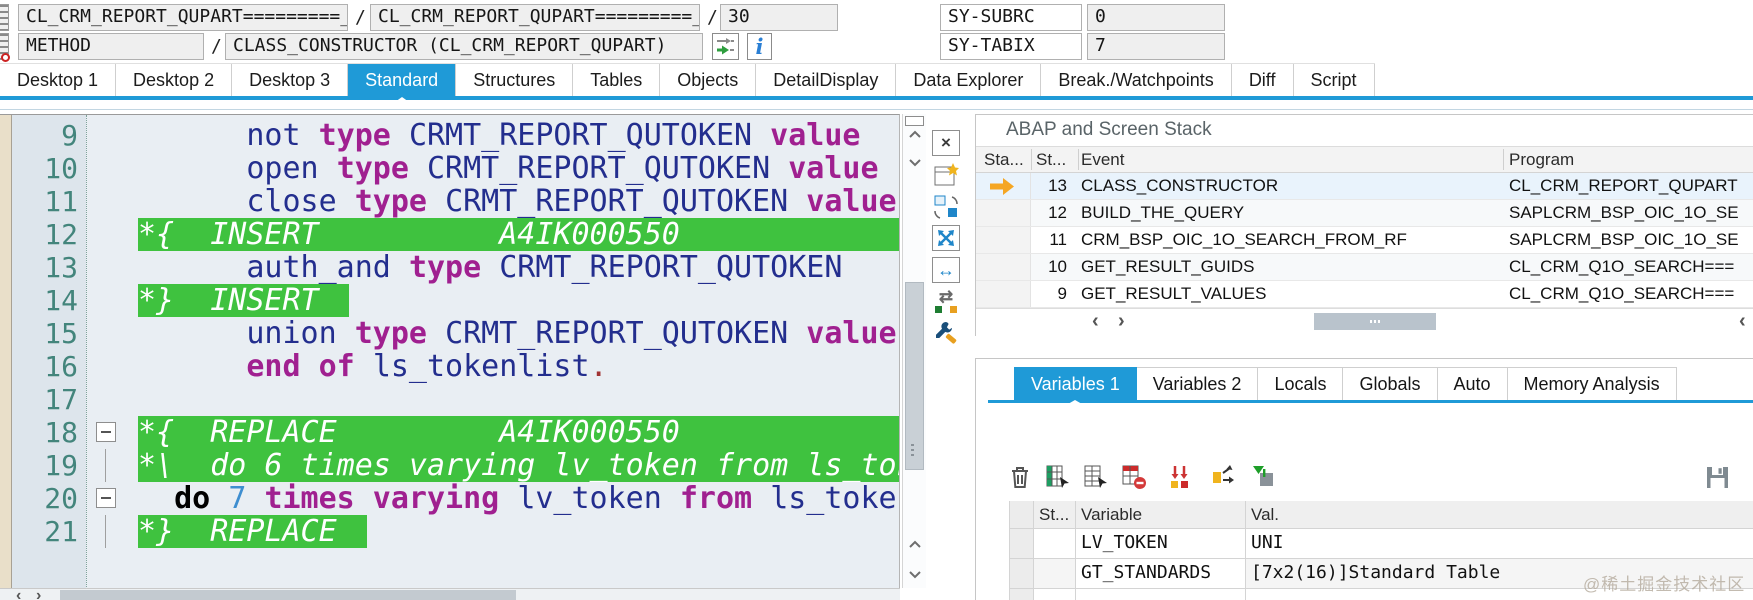  What do you see at coordinates (61, 366) in the screenshot?
I see `line-number: 16` at bounding box center [61, 366].